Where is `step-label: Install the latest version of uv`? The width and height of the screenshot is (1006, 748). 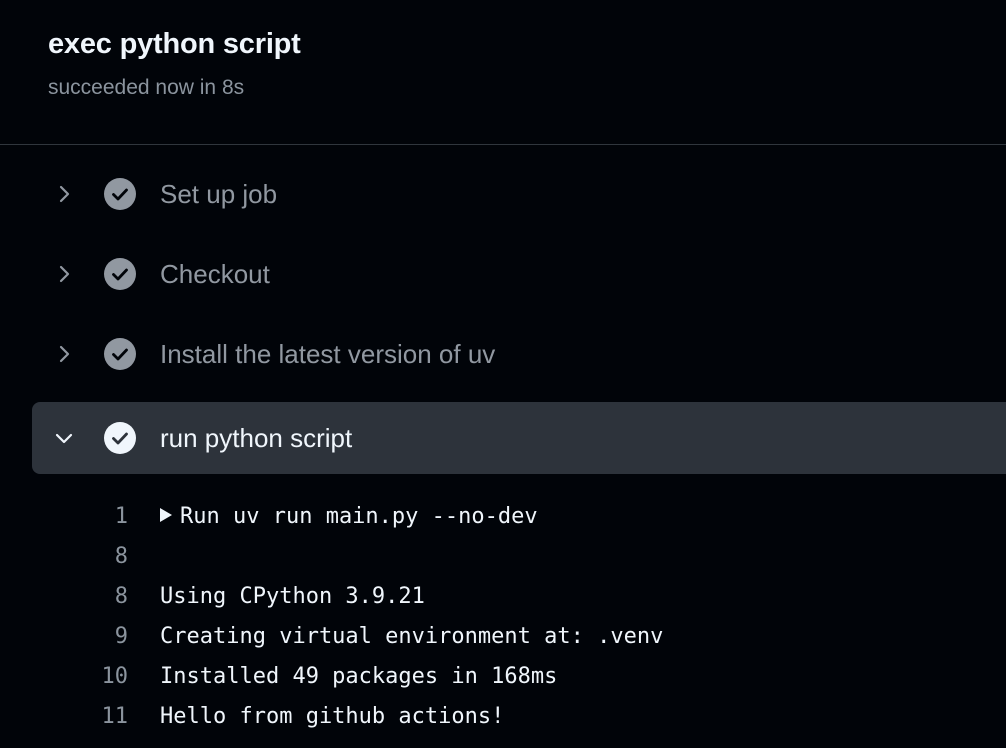 step-label: Install the latest version of uv is located at coordinates (328, 354).